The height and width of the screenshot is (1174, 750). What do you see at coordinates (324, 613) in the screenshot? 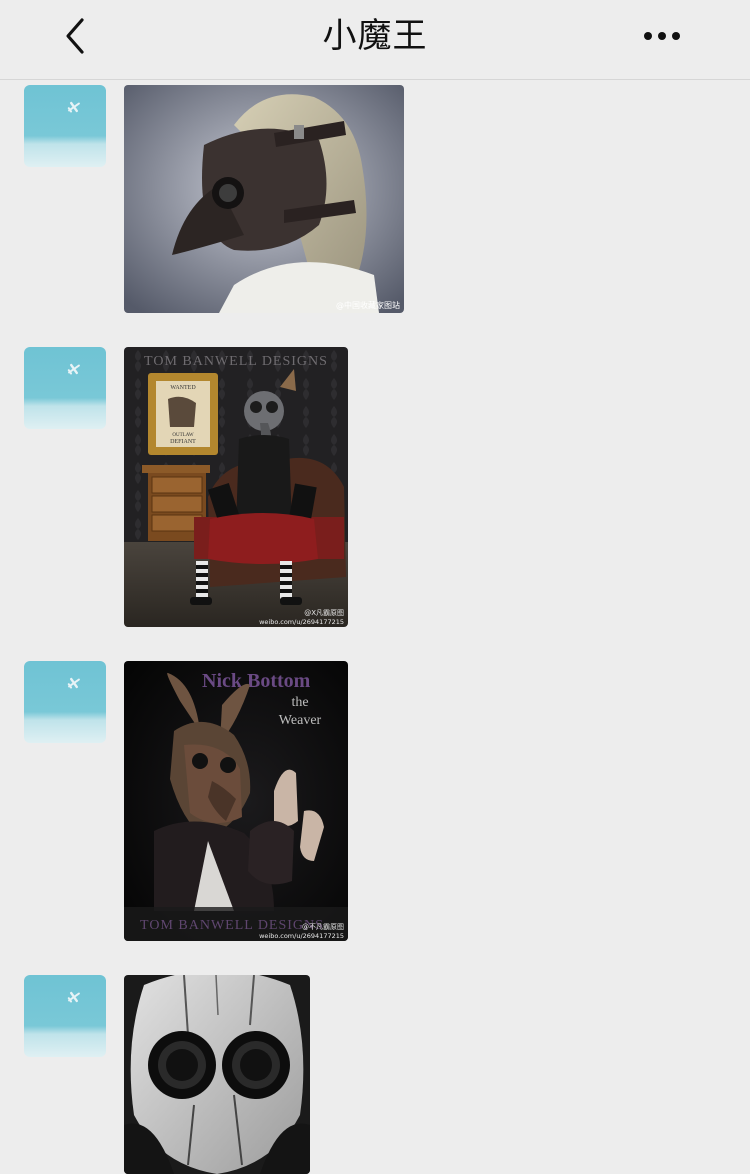
I see `svg-text: @X凡霸原图` at bounding box center [324, 613].